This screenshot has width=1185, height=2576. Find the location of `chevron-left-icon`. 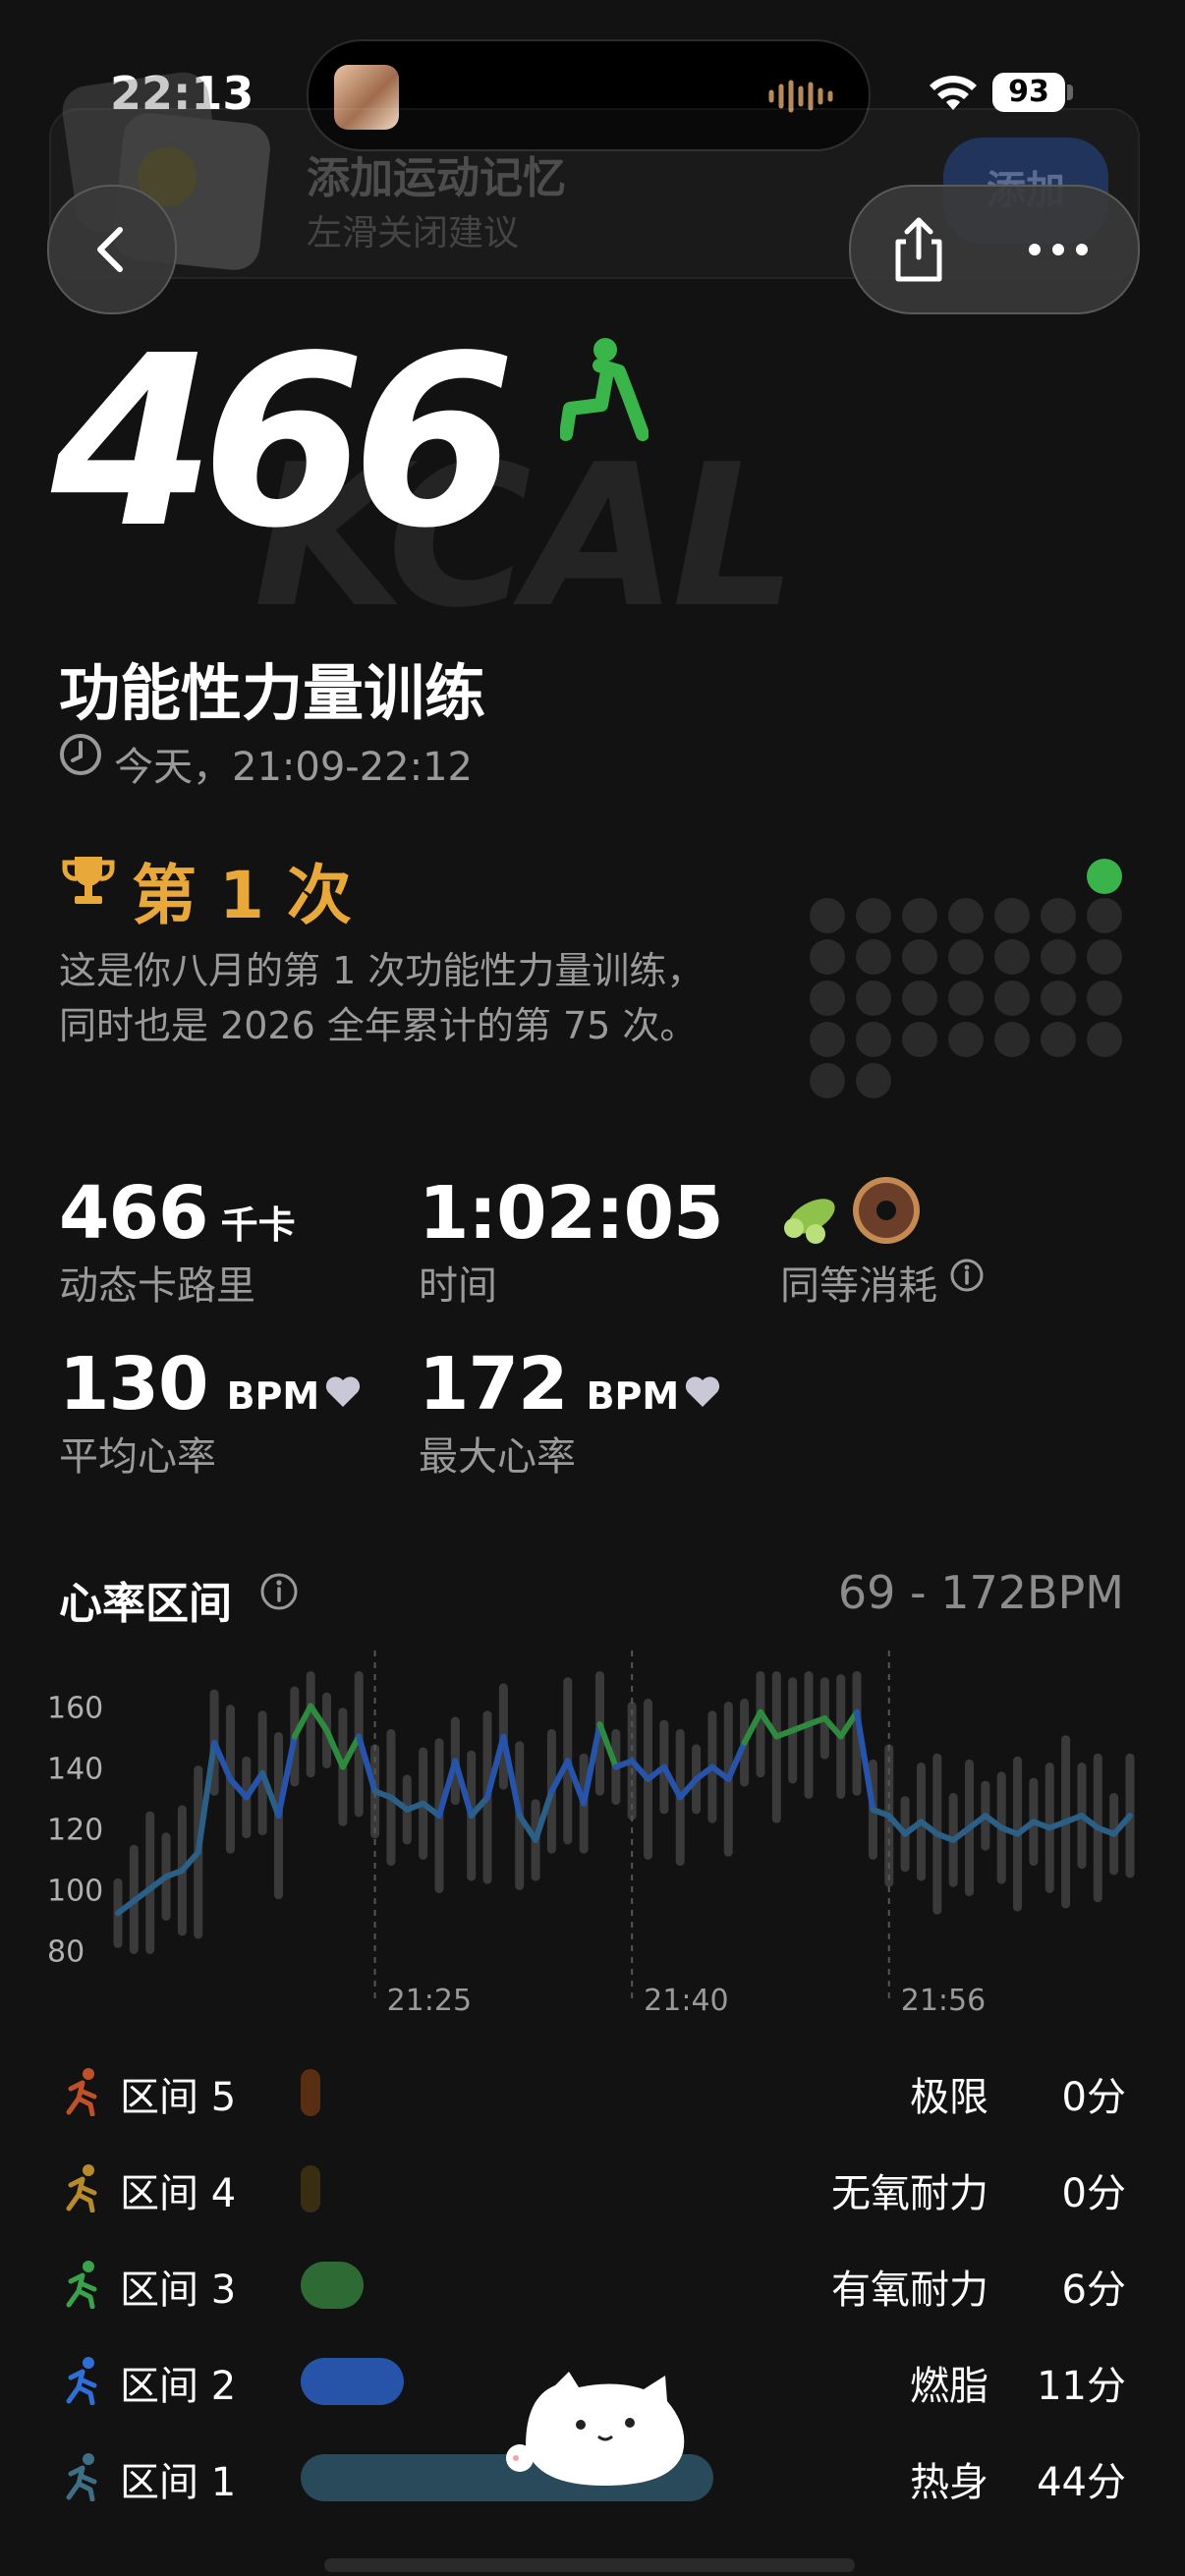

chevron-left-icon is located at coordinates (110, 249).